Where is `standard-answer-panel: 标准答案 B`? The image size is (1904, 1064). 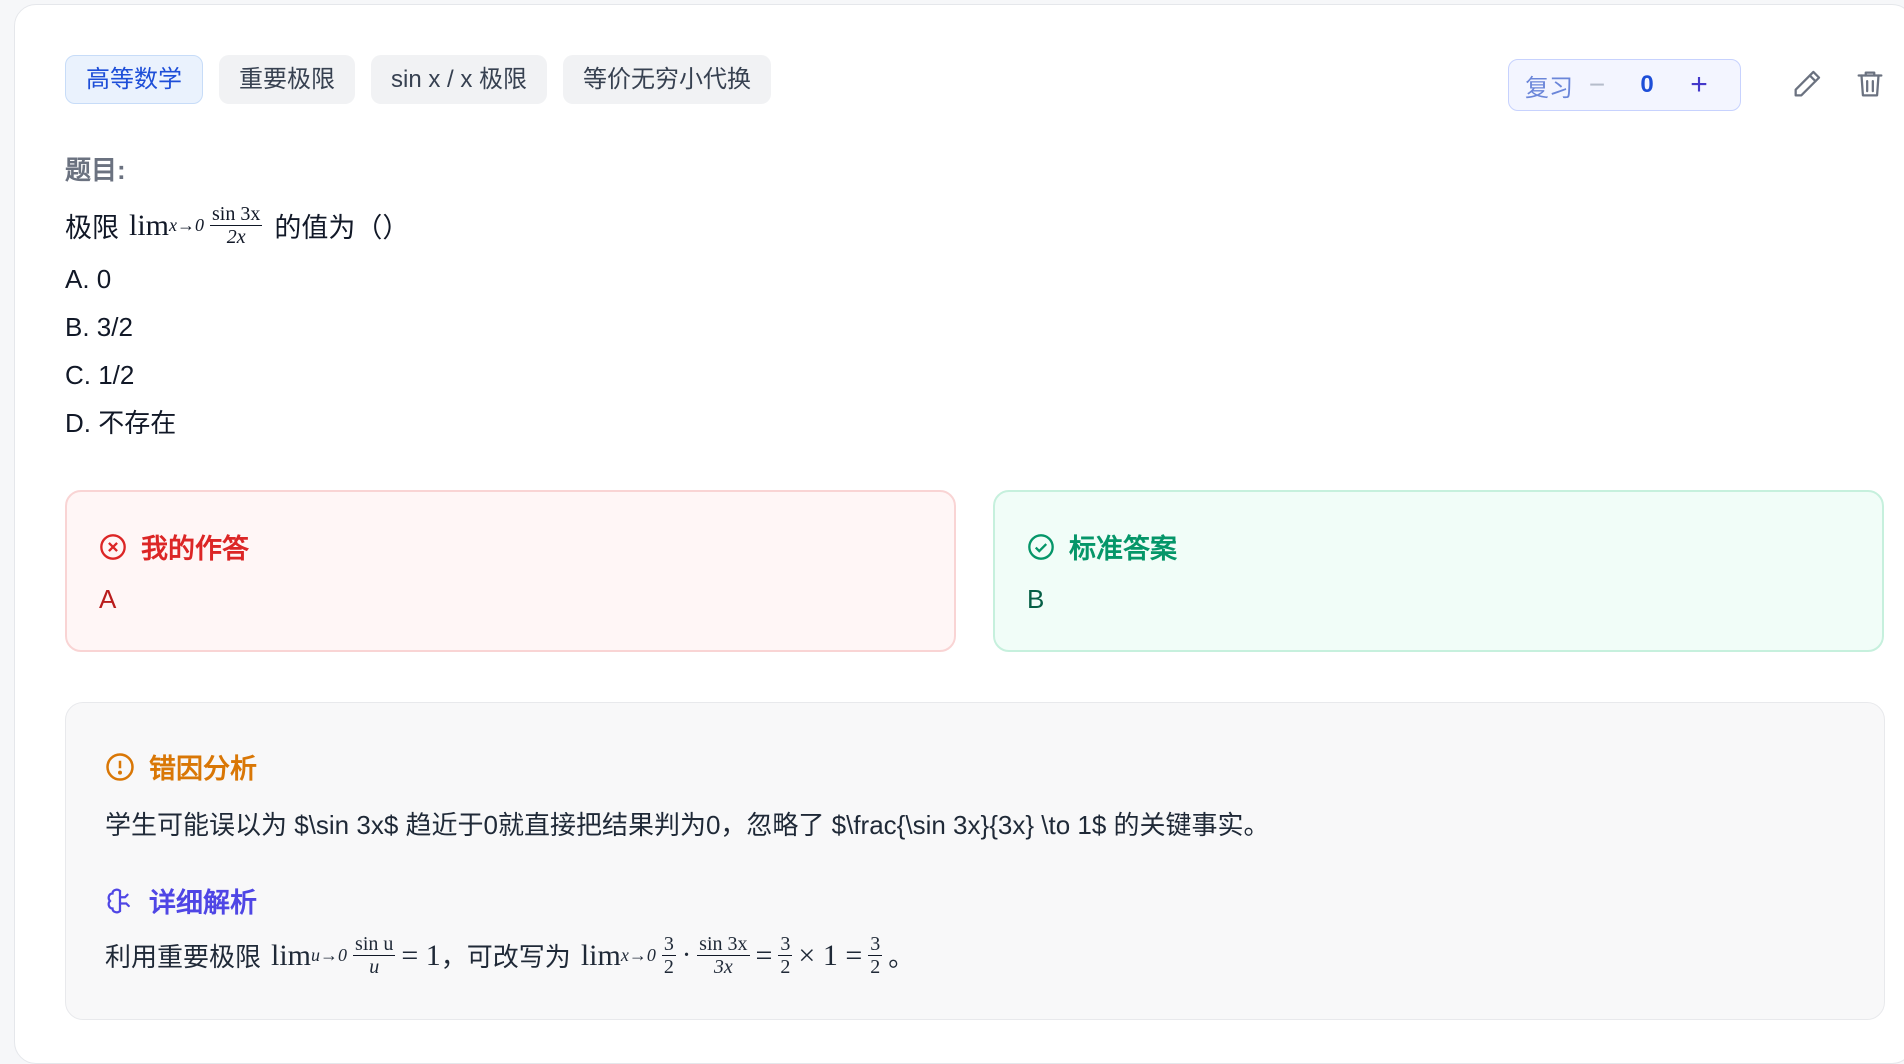 standard-answer-panel: 标准答案 B is located at coordinates (1438, 571).